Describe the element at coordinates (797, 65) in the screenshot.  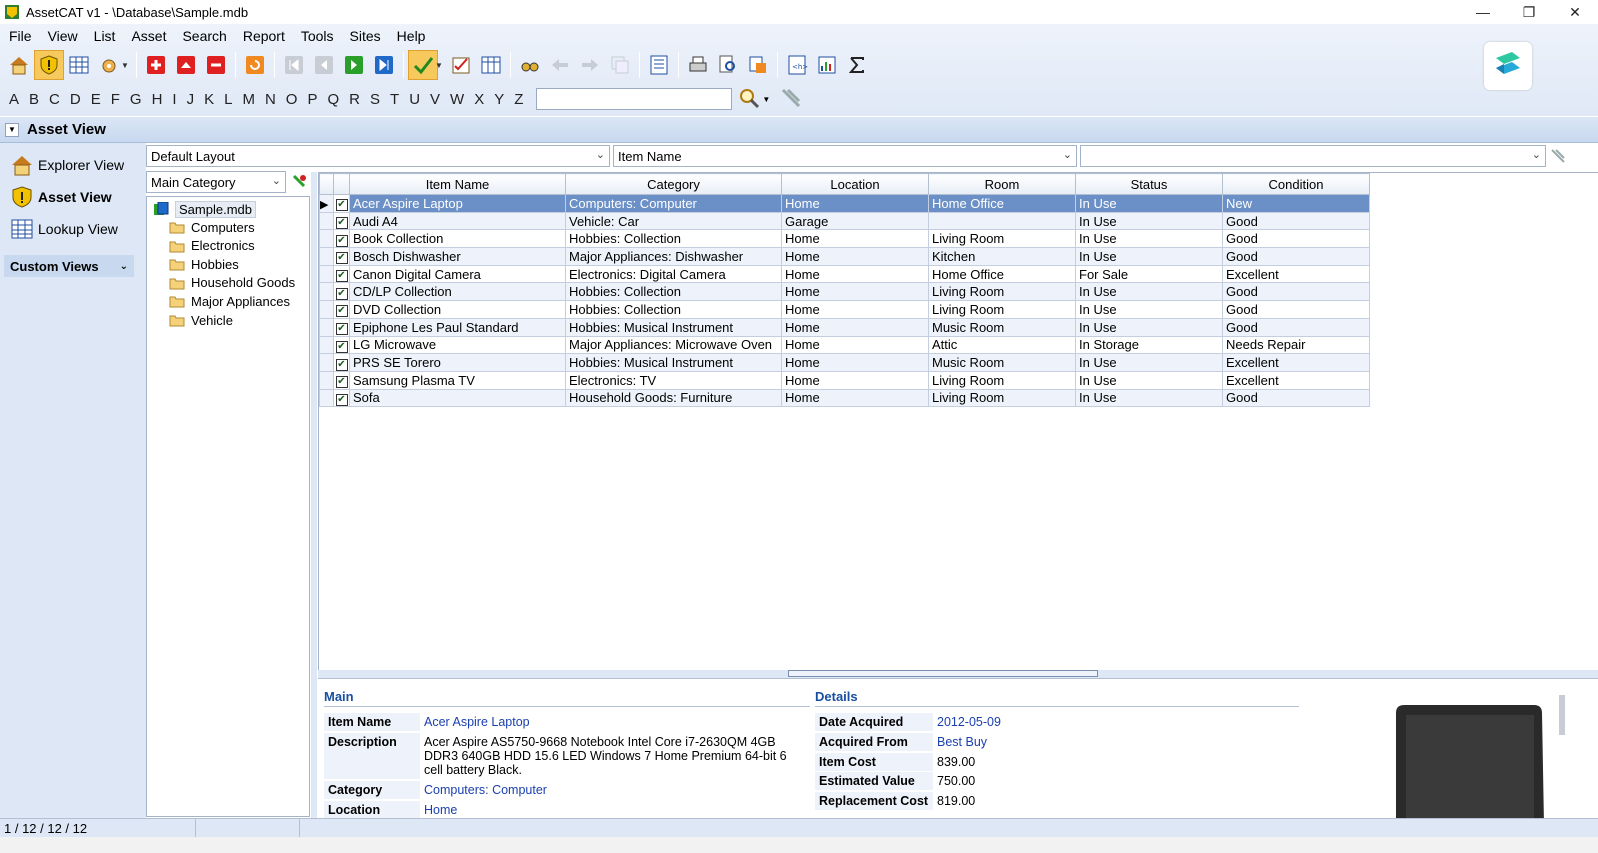
I see `html-report-button: <h>` at that location.